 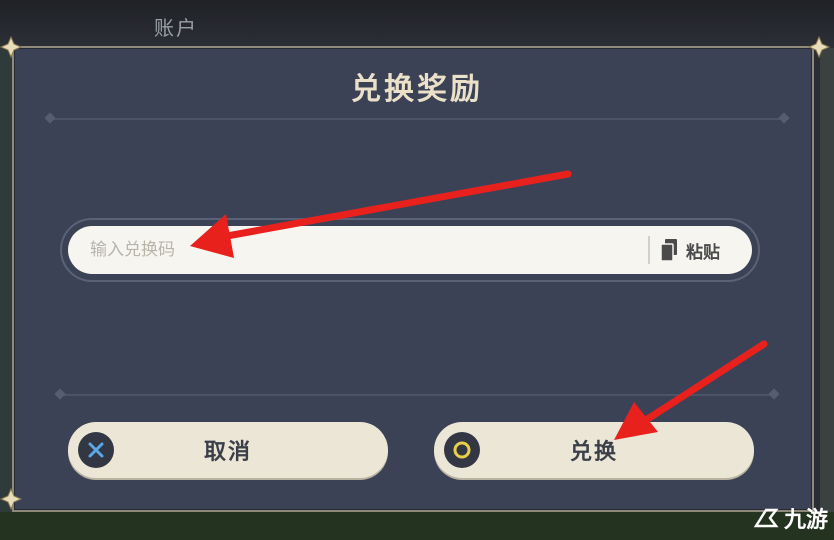 I want to click on background-bottom, so click(x=417, y=526).